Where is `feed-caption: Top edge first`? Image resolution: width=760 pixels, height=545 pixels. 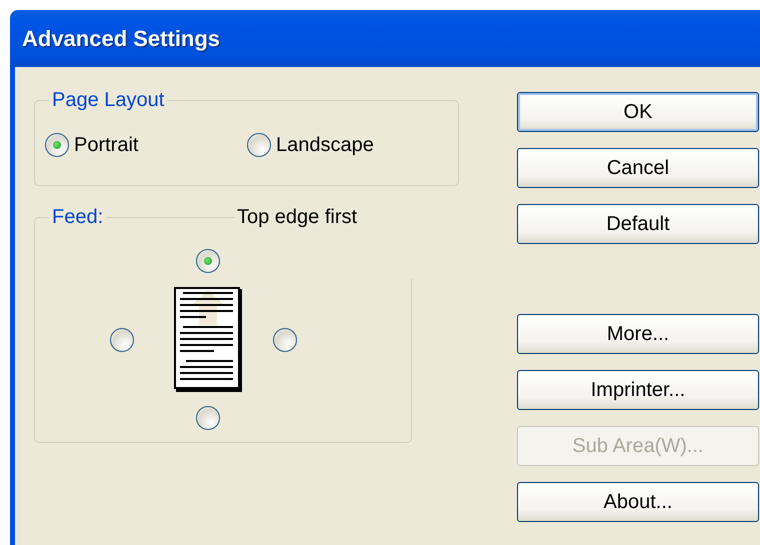
feed-caption: Top edge first is located at coordinates (297, 217).